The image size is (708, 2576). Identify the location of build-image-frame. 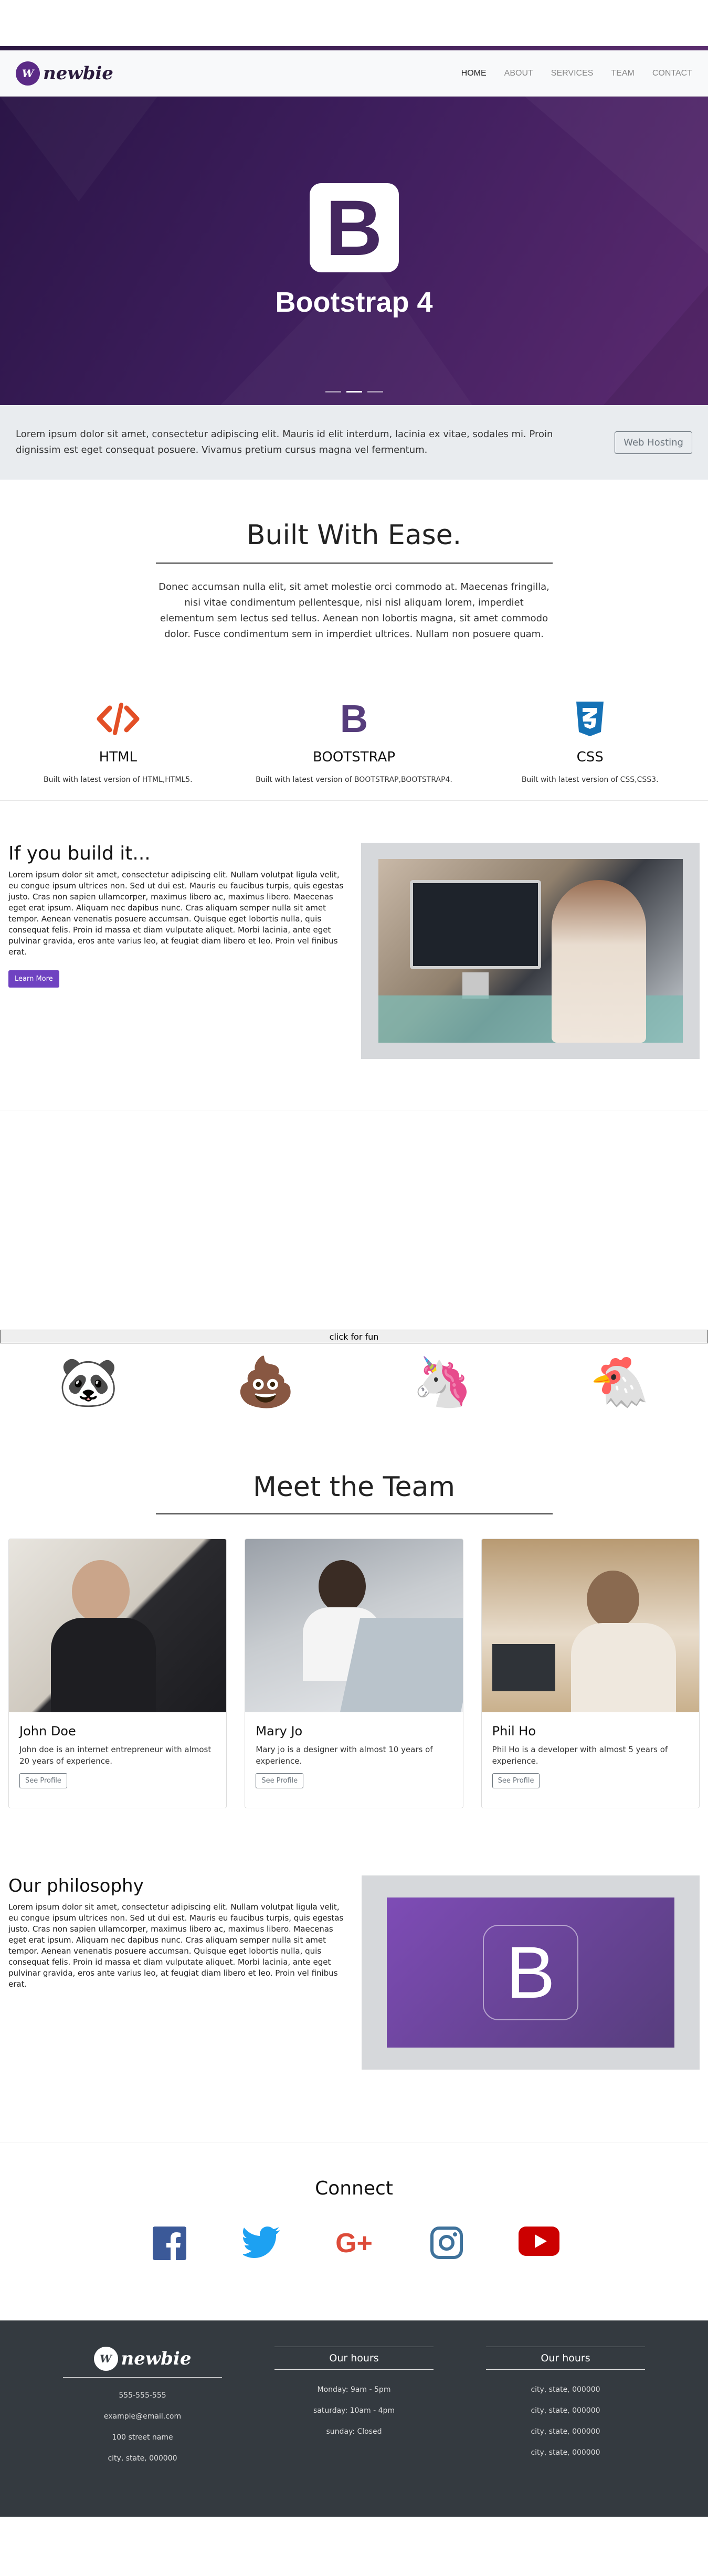
(530, 951).